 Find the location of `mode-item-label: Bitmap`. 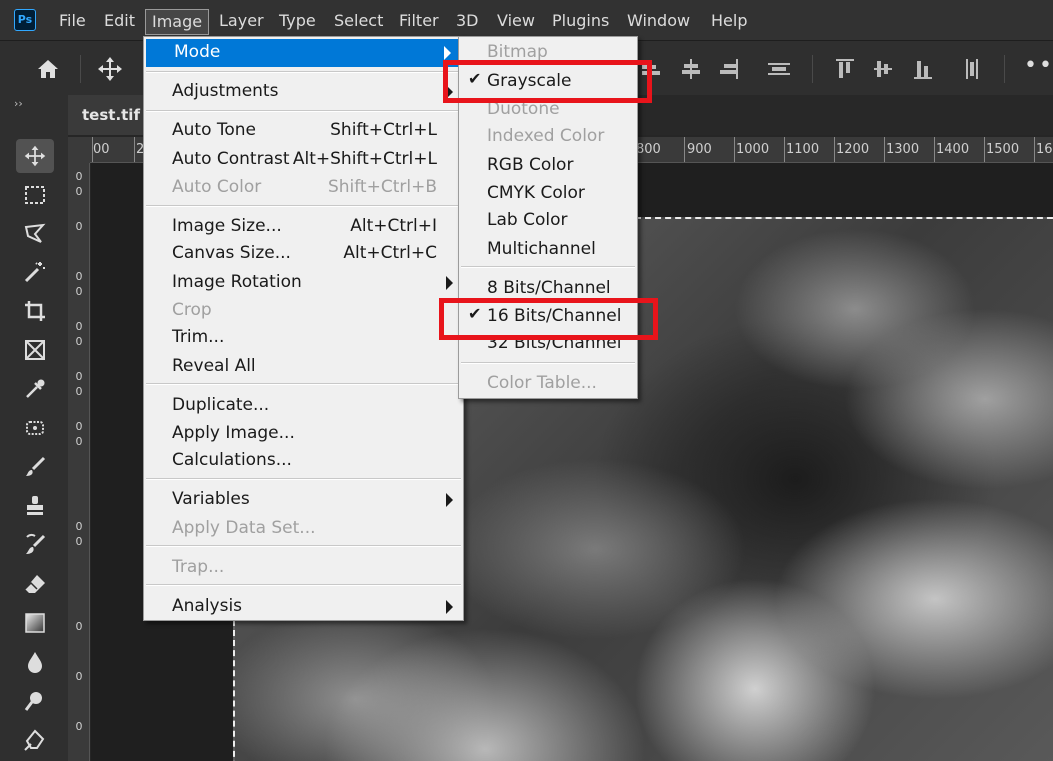

mode-item-label: Bitmap is located at coordinates (517, 52).